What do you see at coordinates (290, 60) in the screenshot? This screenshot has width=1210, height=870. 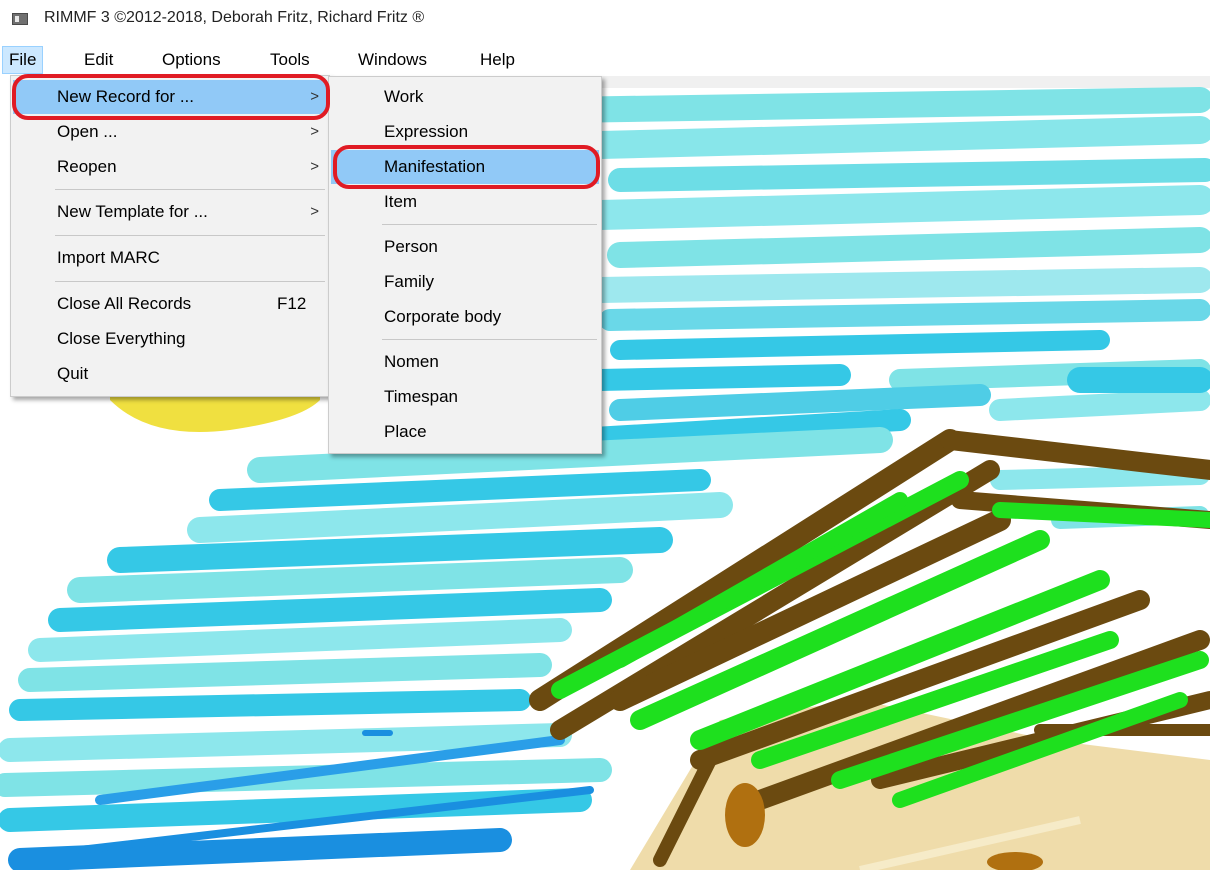 I see `menu-tools: Tools` at bounding box center [290, 60].